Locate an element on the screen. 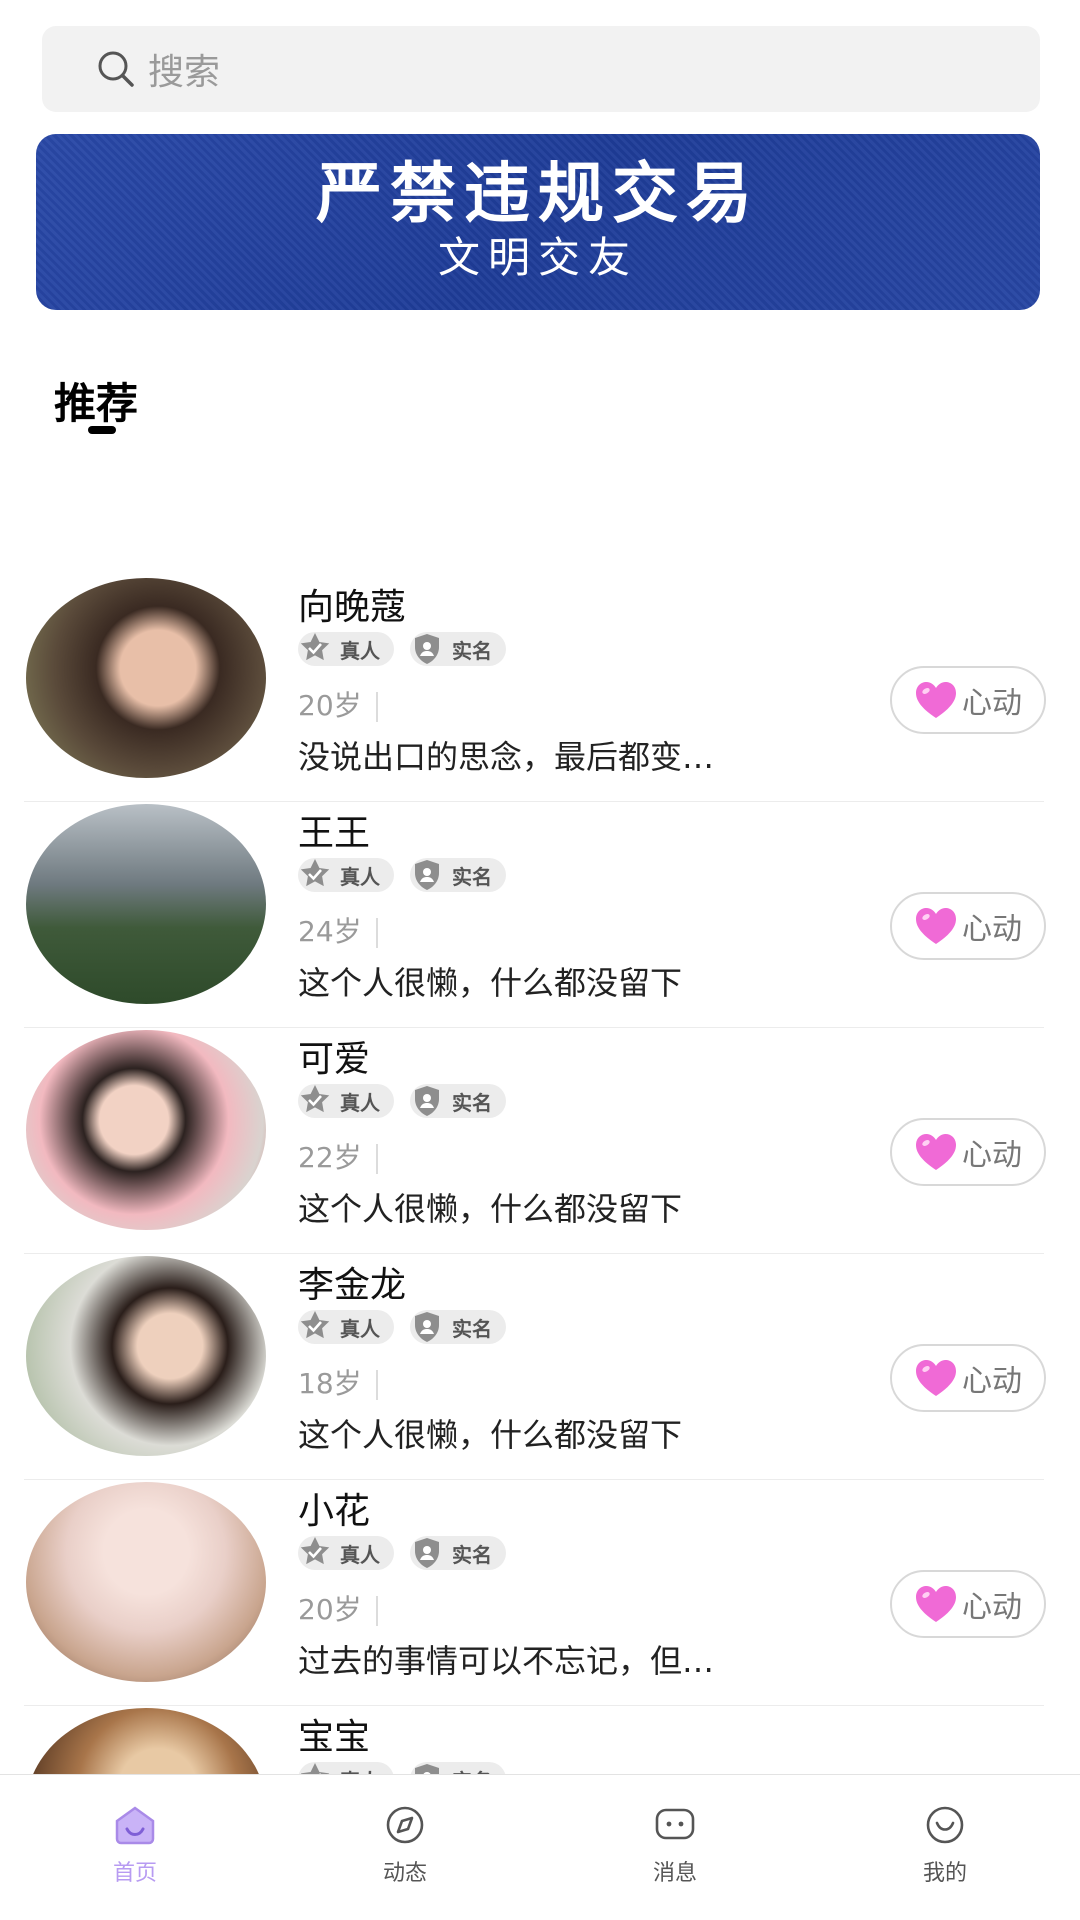 Image resolution: width=1080 pixels, height=1920 pixels. user-age: 18岁 is located at coordinates (338, 1382).